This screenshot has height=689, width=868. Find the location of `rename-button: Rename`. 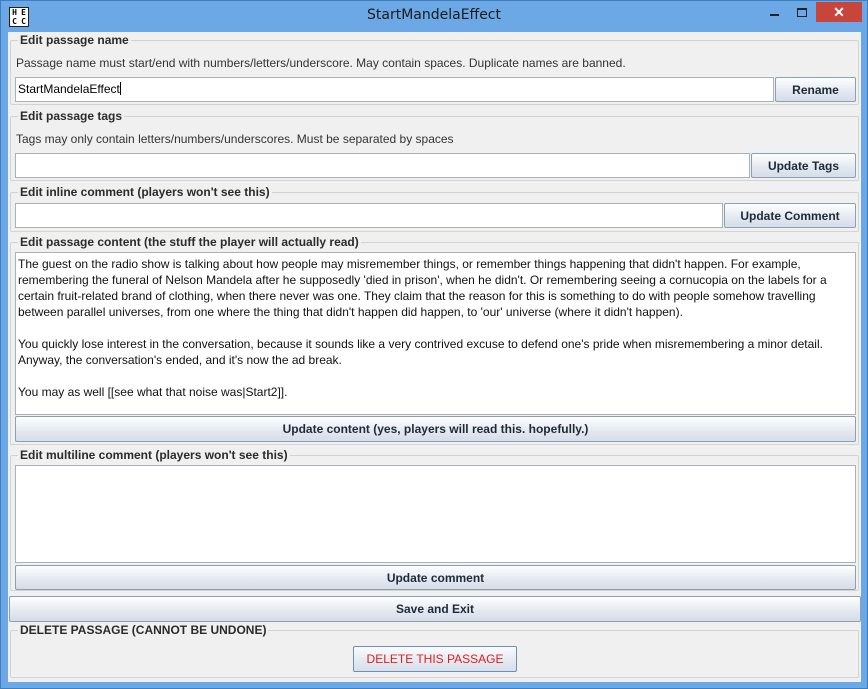

rename-button: Rename is located at coordinates (815, 89).